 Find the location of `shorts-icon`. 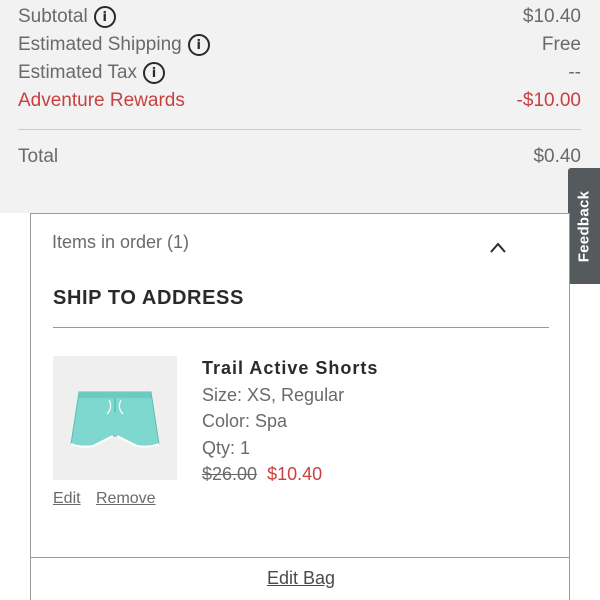

shorts-icon is located at coordinates (115, 419).